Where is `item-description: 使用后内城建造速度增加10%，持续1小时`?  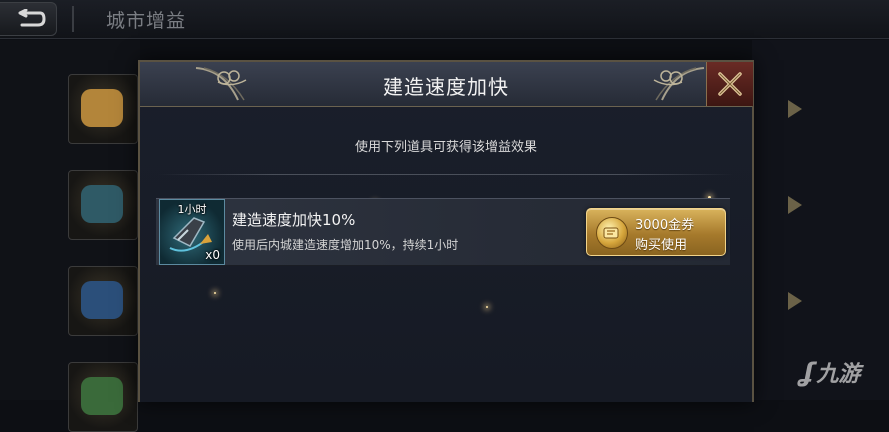 item-description: 使用后内城建造速度增加10%，持续1小时 is located at coordinates (345, 245).